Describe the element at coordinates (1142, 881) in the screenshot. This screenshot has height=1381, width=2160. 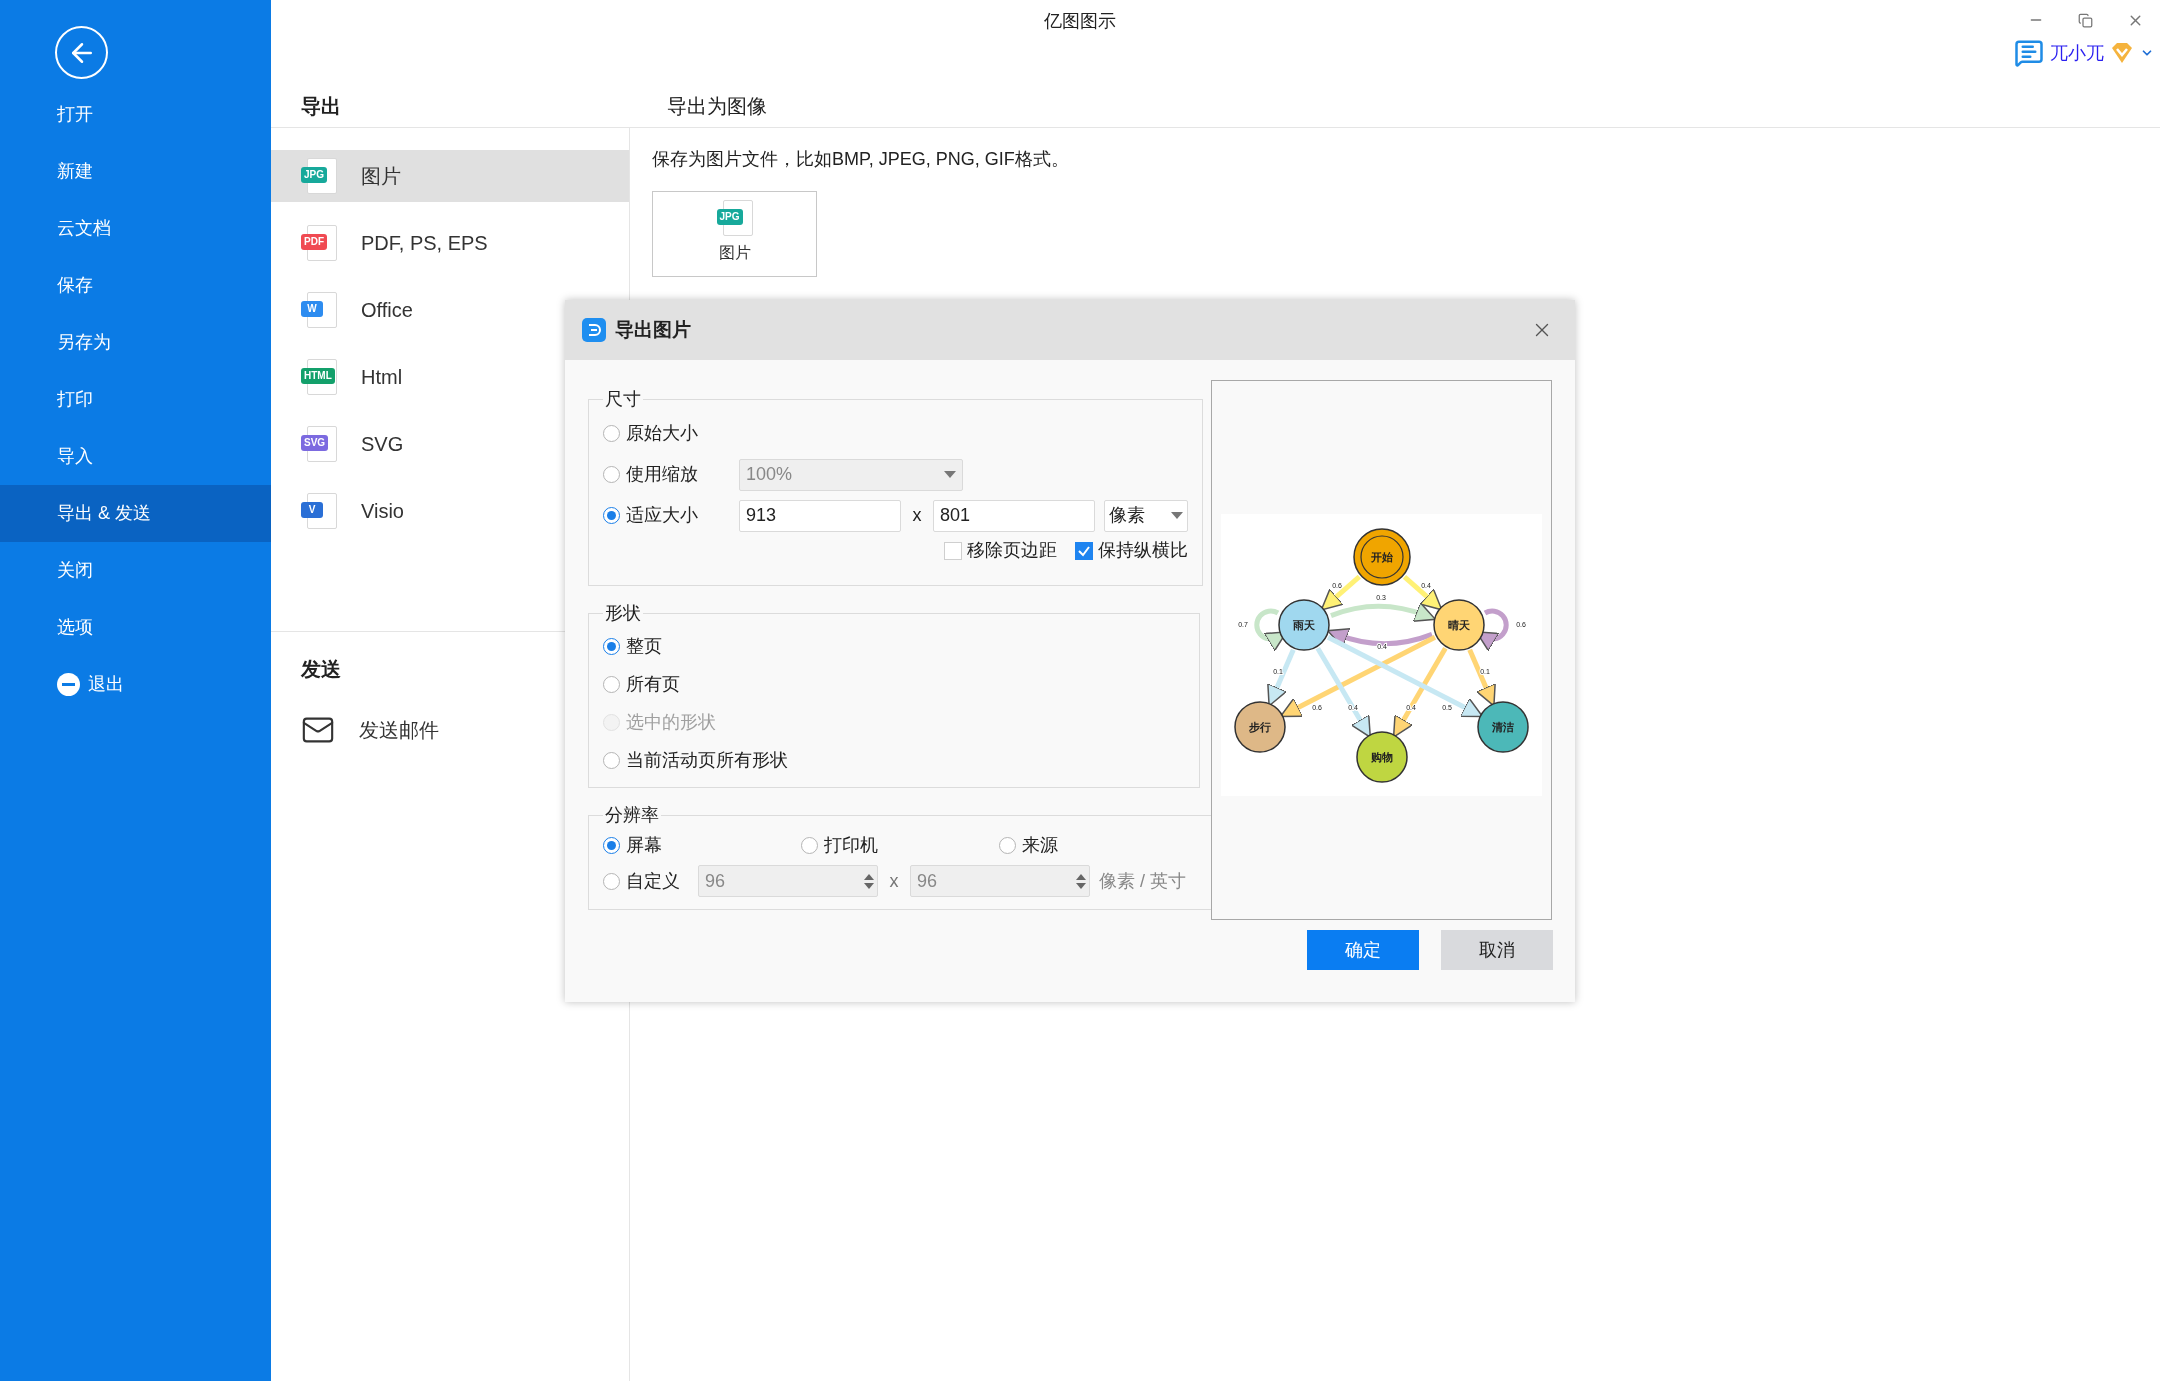
I see `unit-label: 像素 / 英寸` at that location.